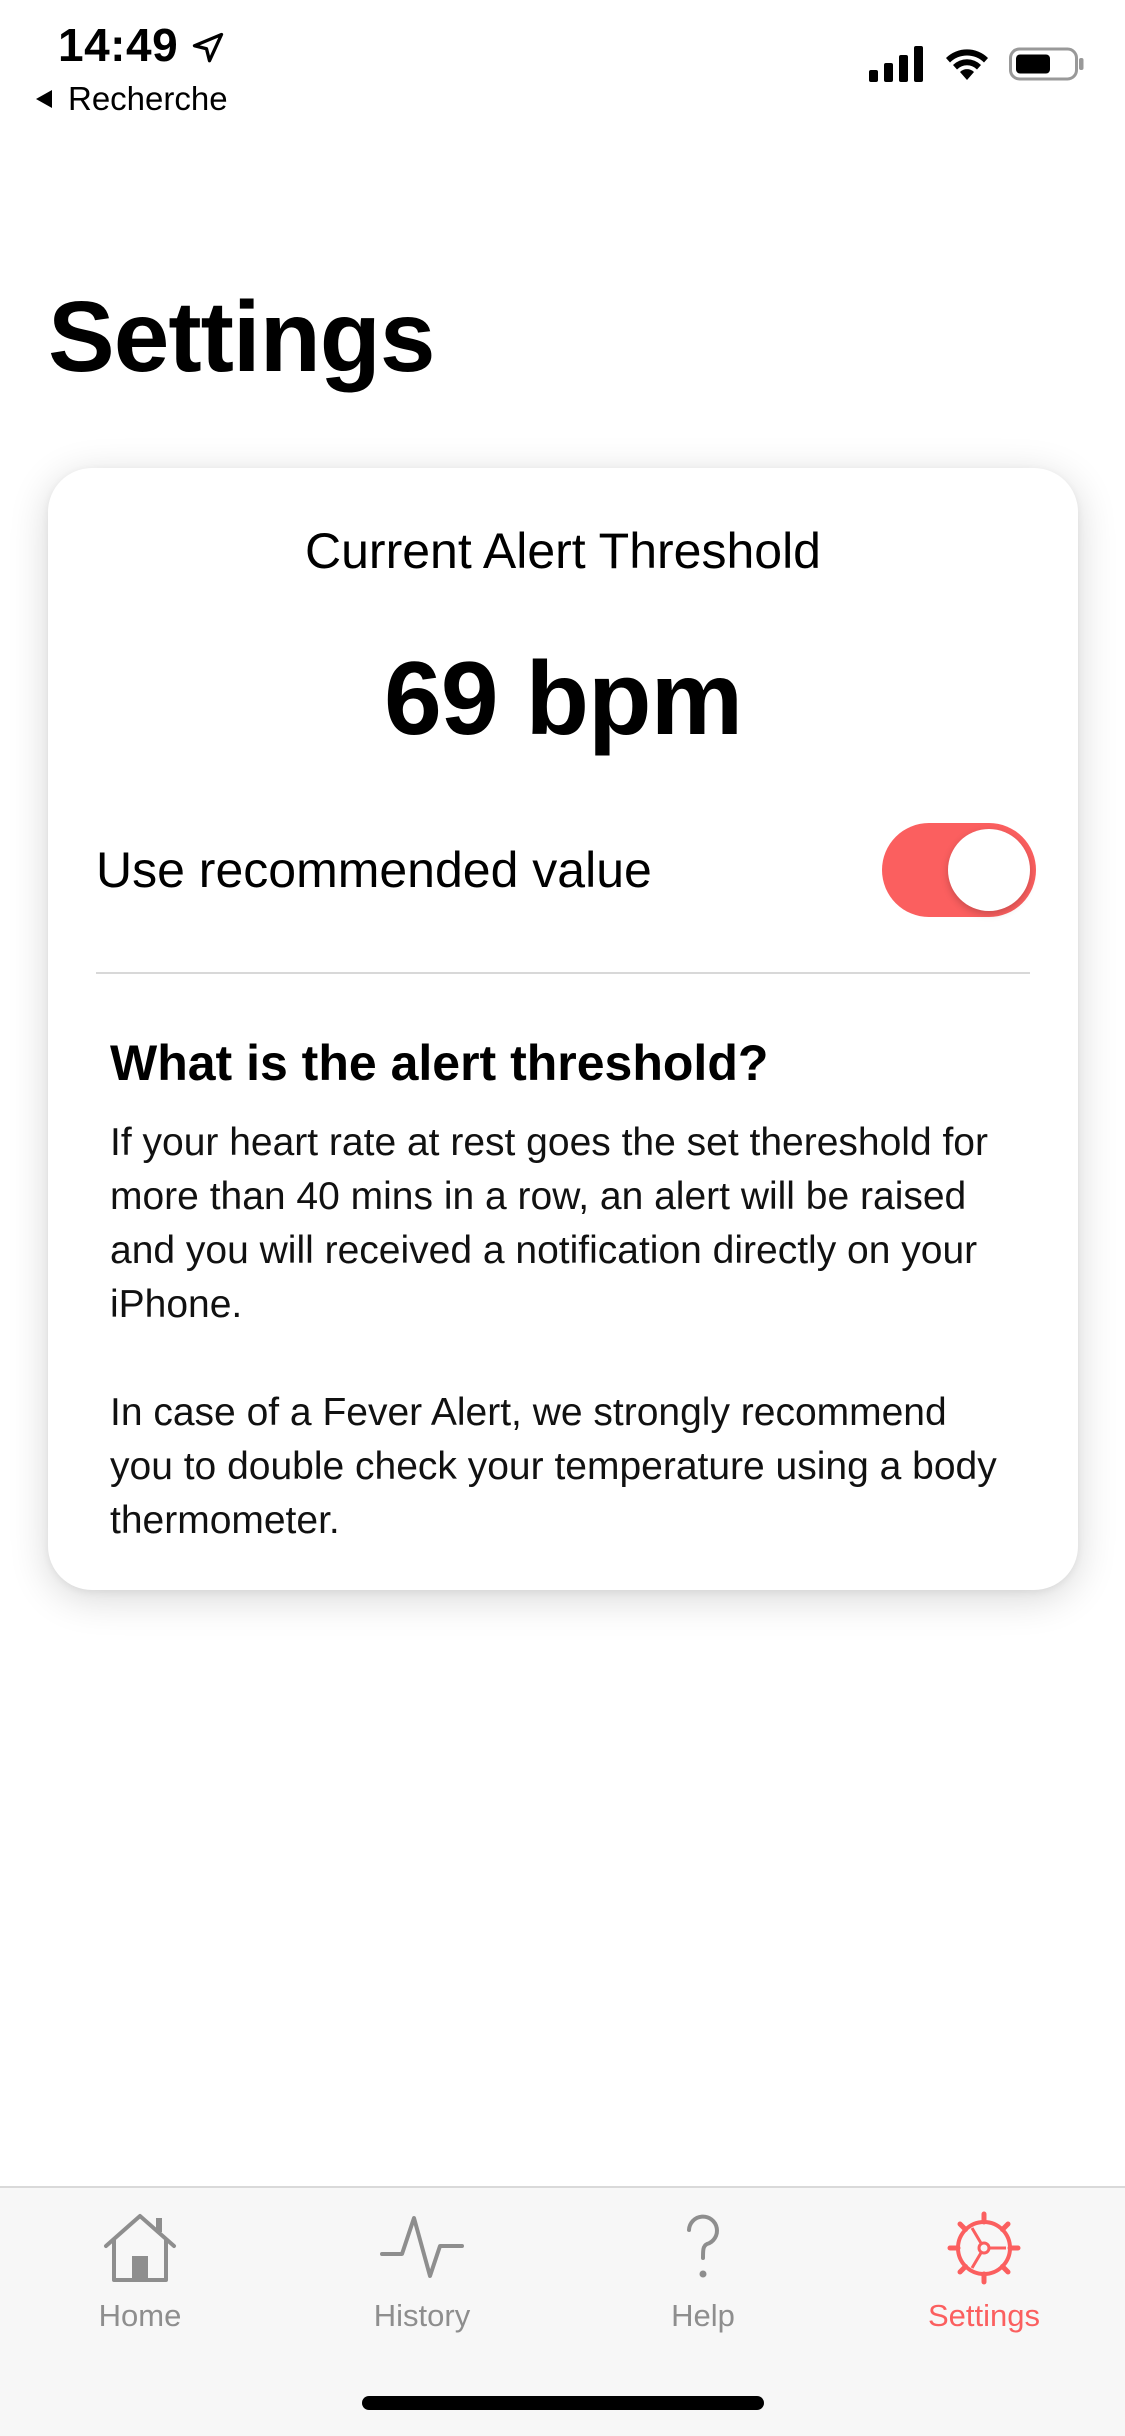 This screenshot has height=2436, width=1125. I want to click on house-icon, so click(140, 2248).